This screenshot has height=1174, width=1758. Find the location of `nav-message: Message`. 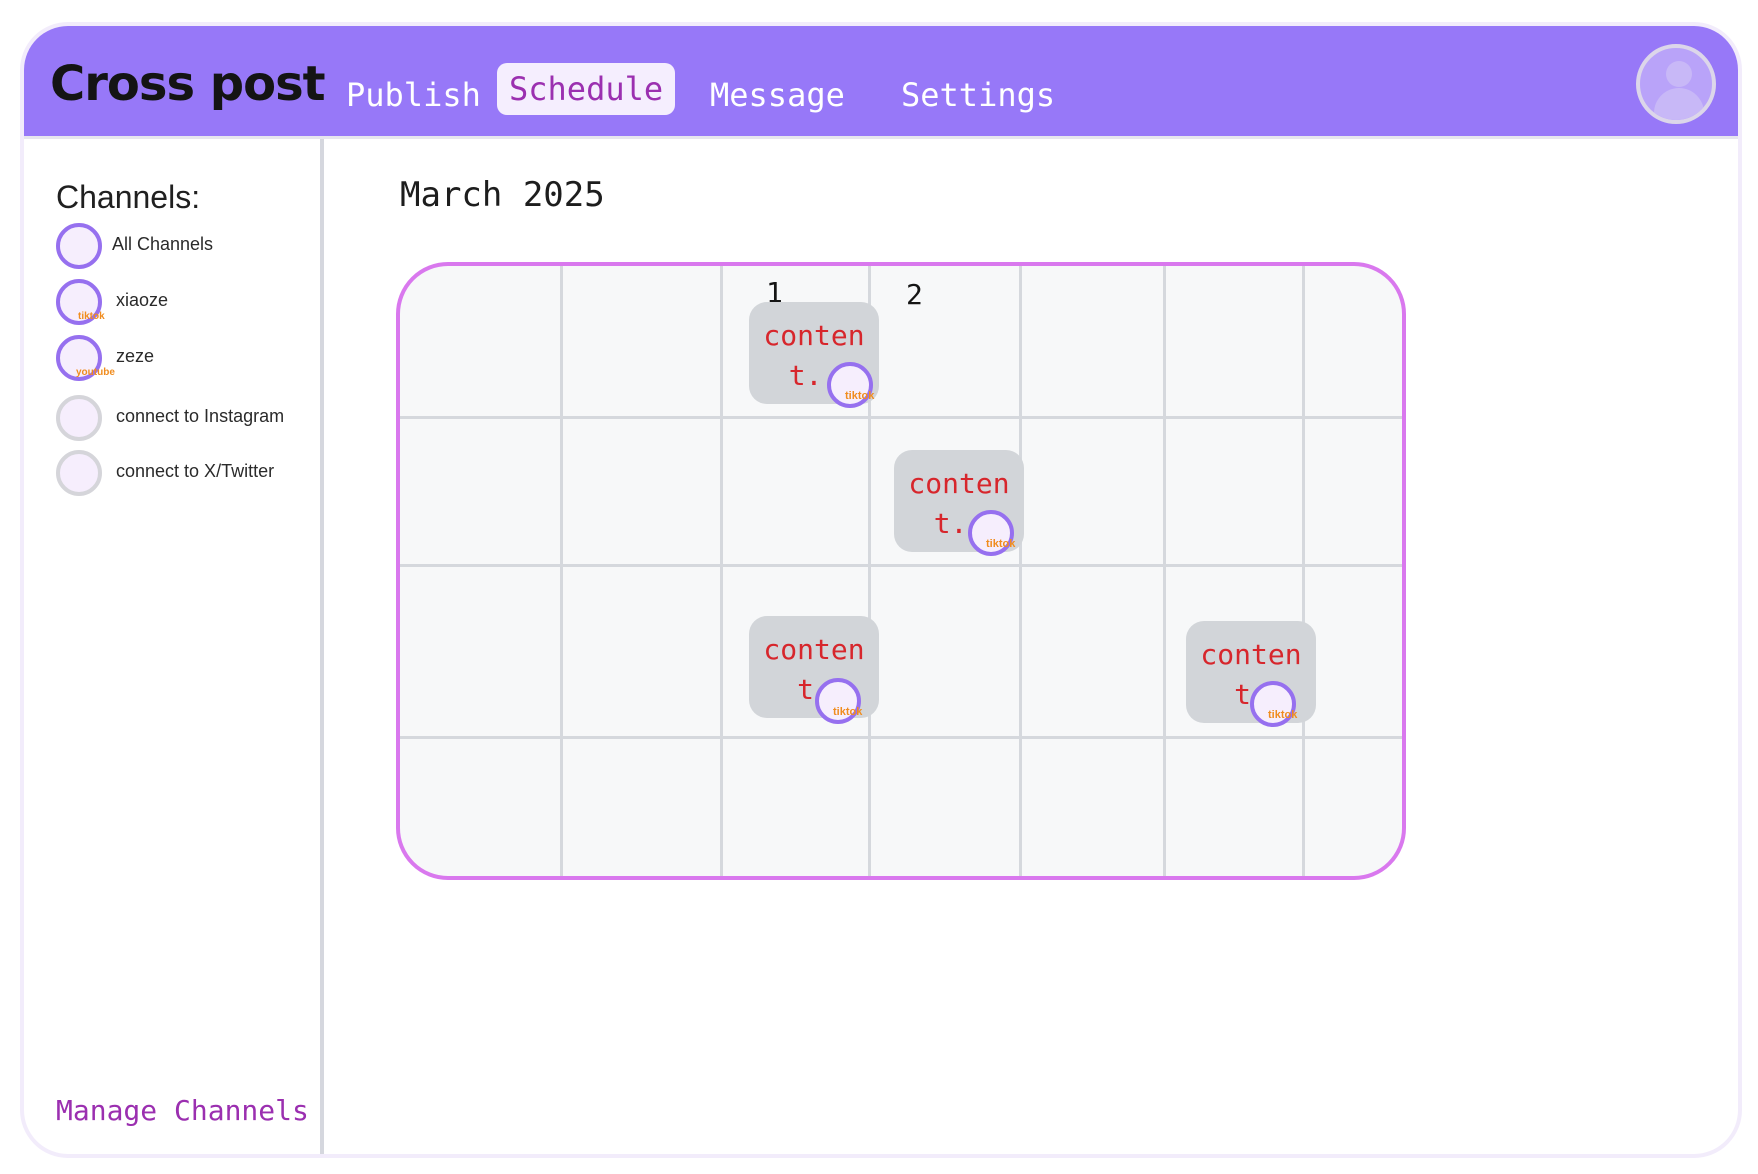

nav-message: Message is located at coordinates (777, 95).